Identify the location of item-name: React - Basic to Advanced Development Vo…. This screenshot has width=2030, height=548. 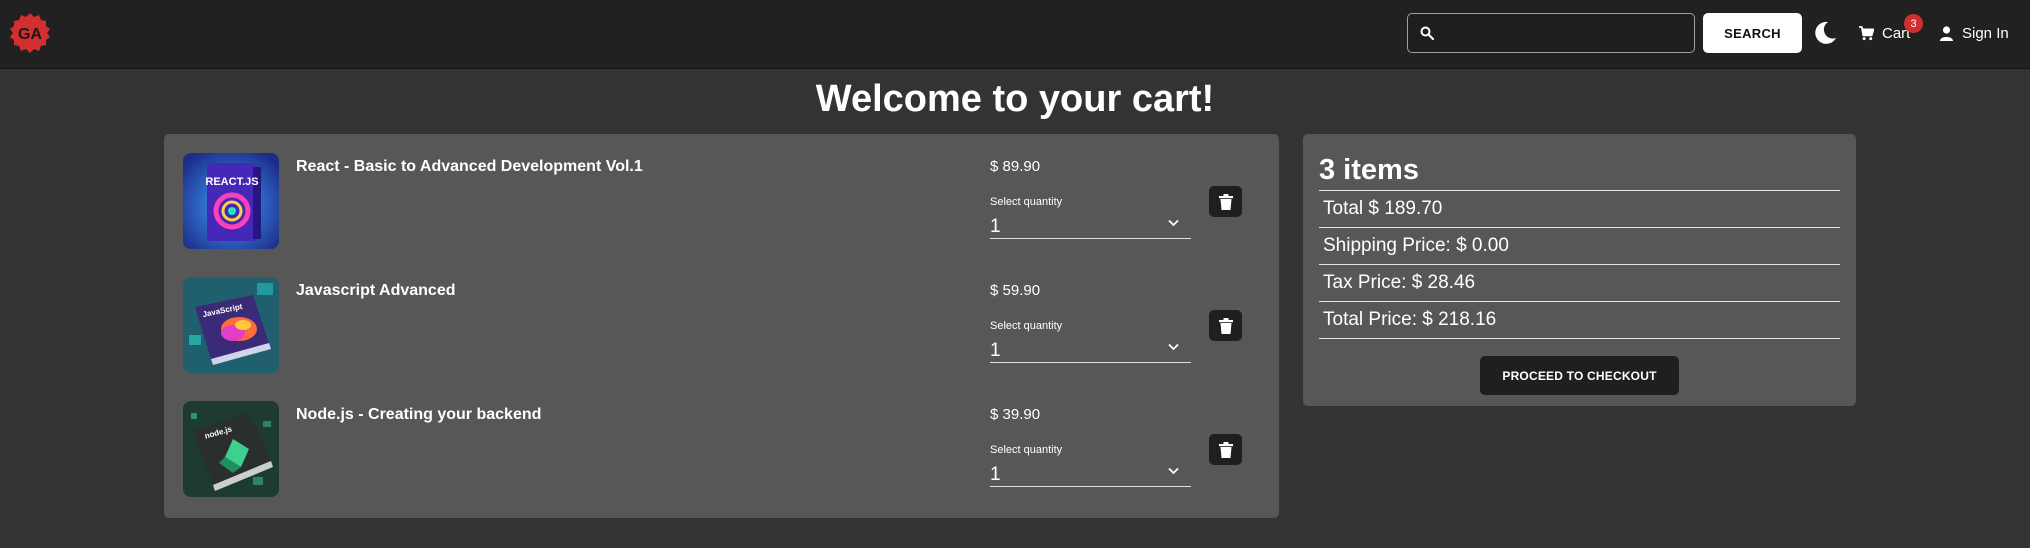
(469, 167).